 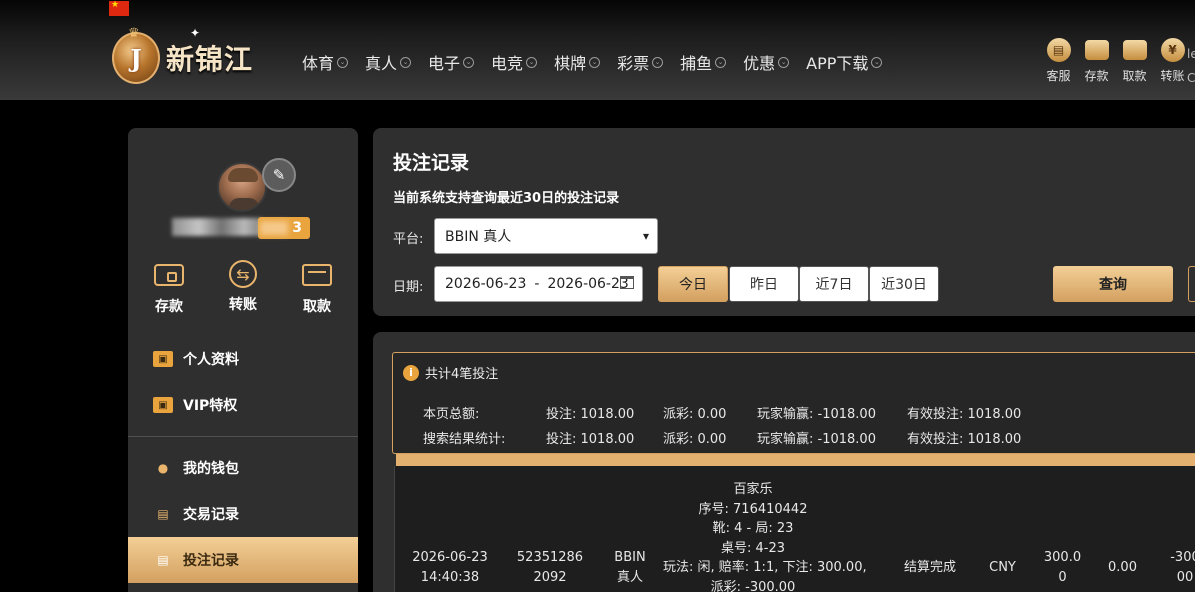 What do you see at coordinates (1177, 568) in the screenshot?
I see `cell-winloss: -300 00` at bounding box center [1177, 568].